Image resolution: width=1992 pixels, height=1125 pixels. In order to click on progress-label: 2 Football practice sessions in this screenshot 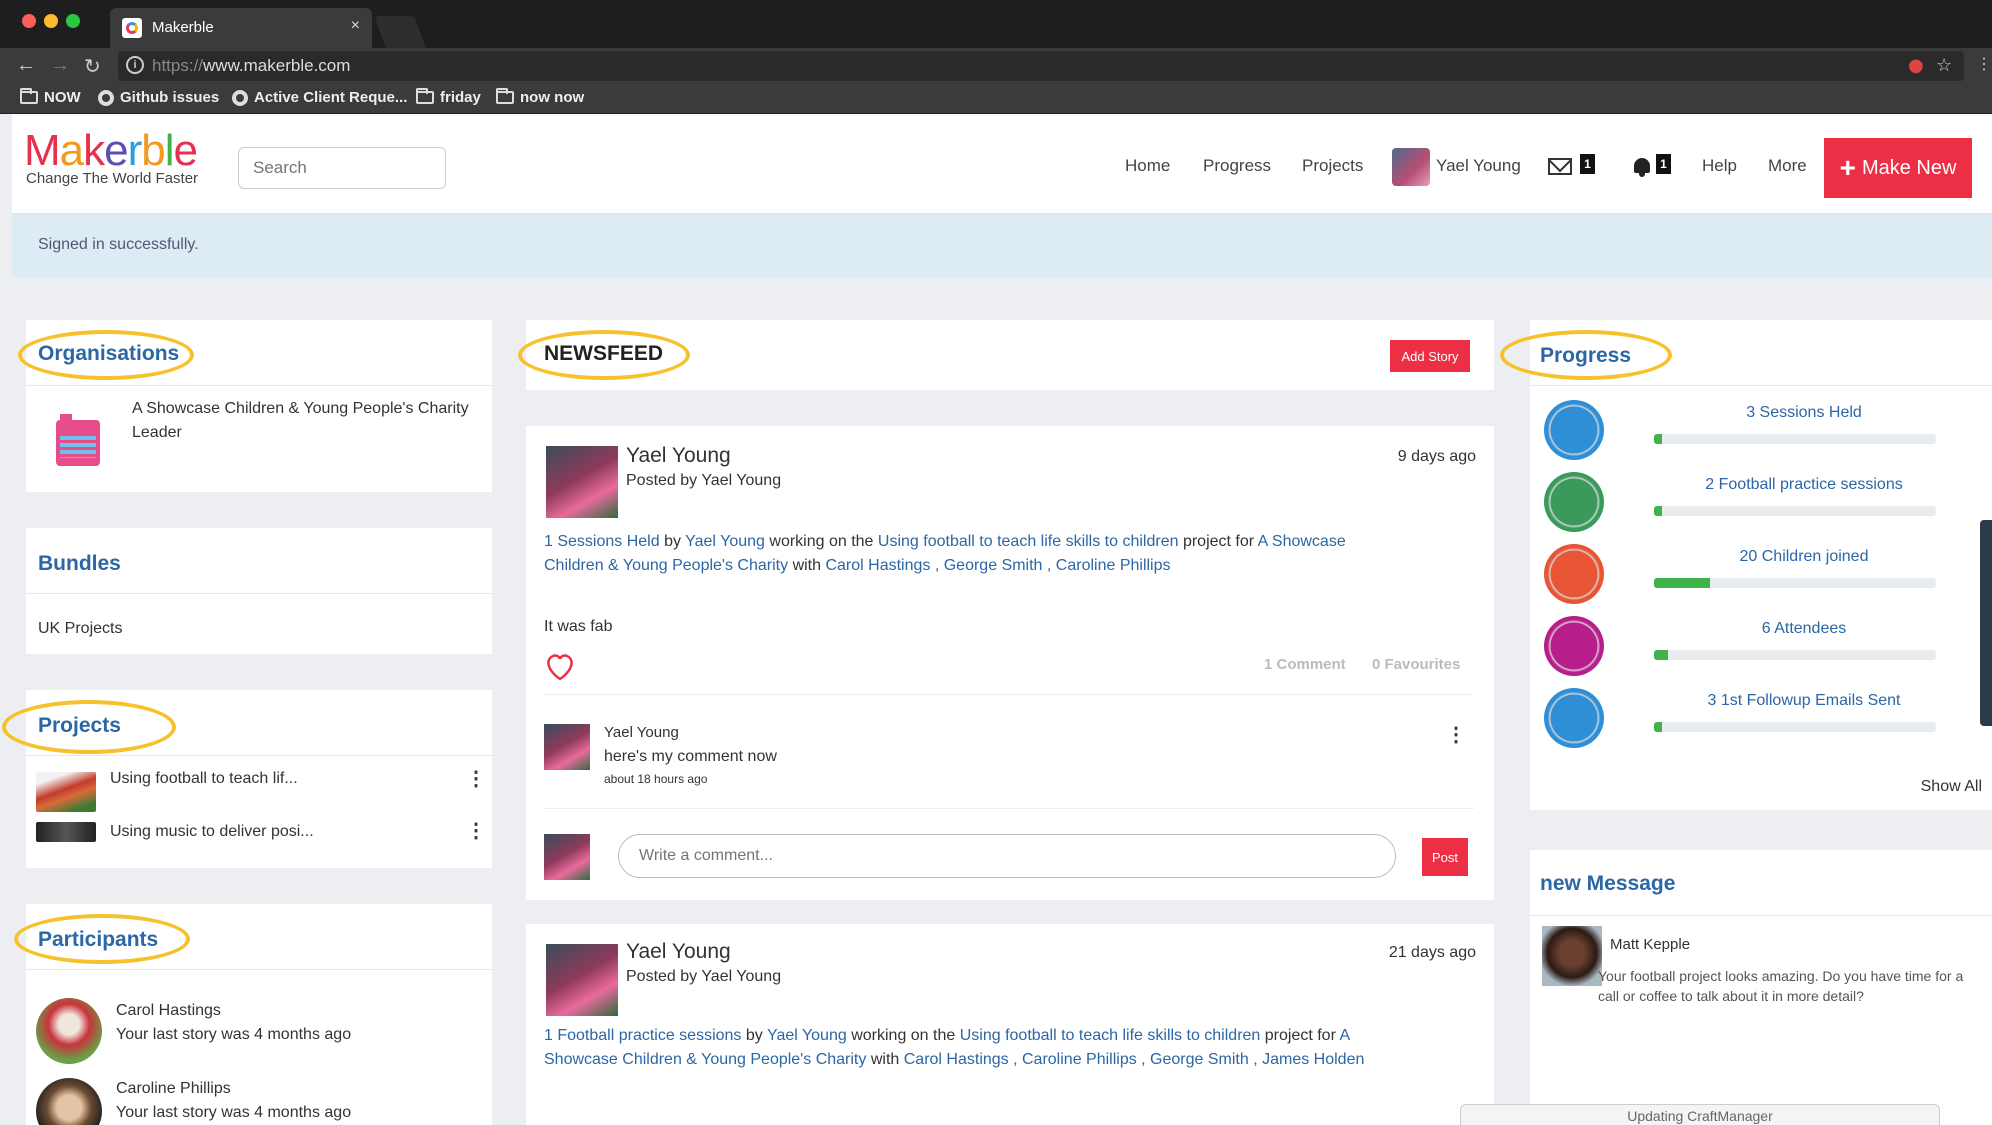, I will do `click(1804, 485)`.